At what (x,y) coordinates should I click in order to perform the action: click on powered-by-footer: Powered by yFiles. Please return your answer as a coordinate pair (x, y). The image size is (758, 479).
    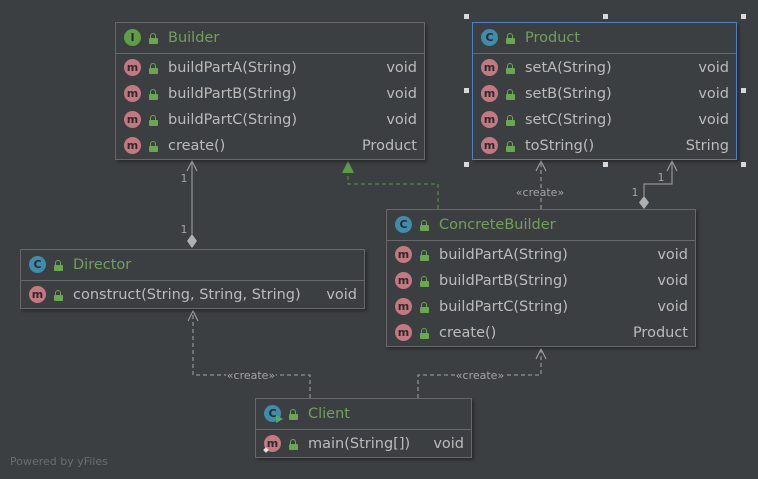
    Looking at the image, I should click on (59, 461).